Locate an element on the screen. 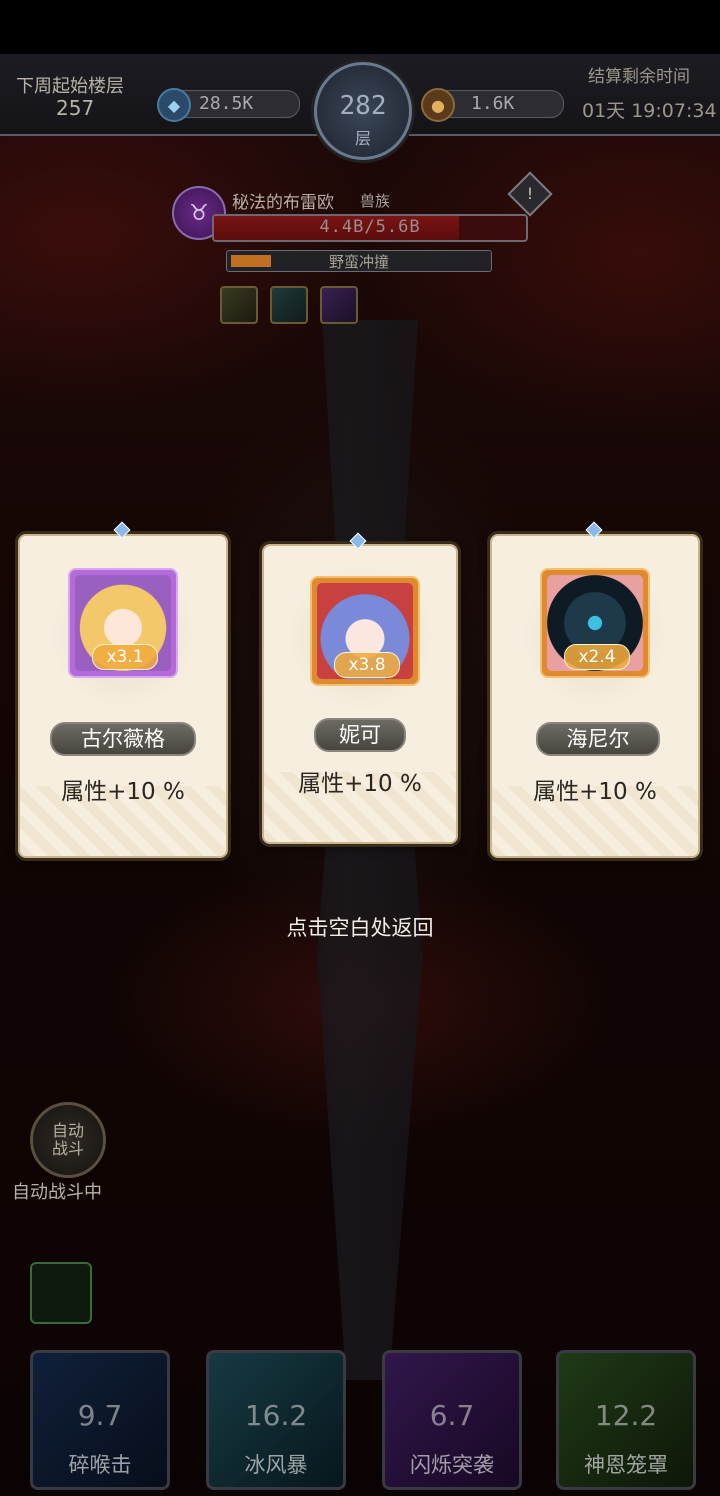 The width and height of the screenshot is (720, 1496). gem-count: 28.5K is located at coordinates (226, 103).